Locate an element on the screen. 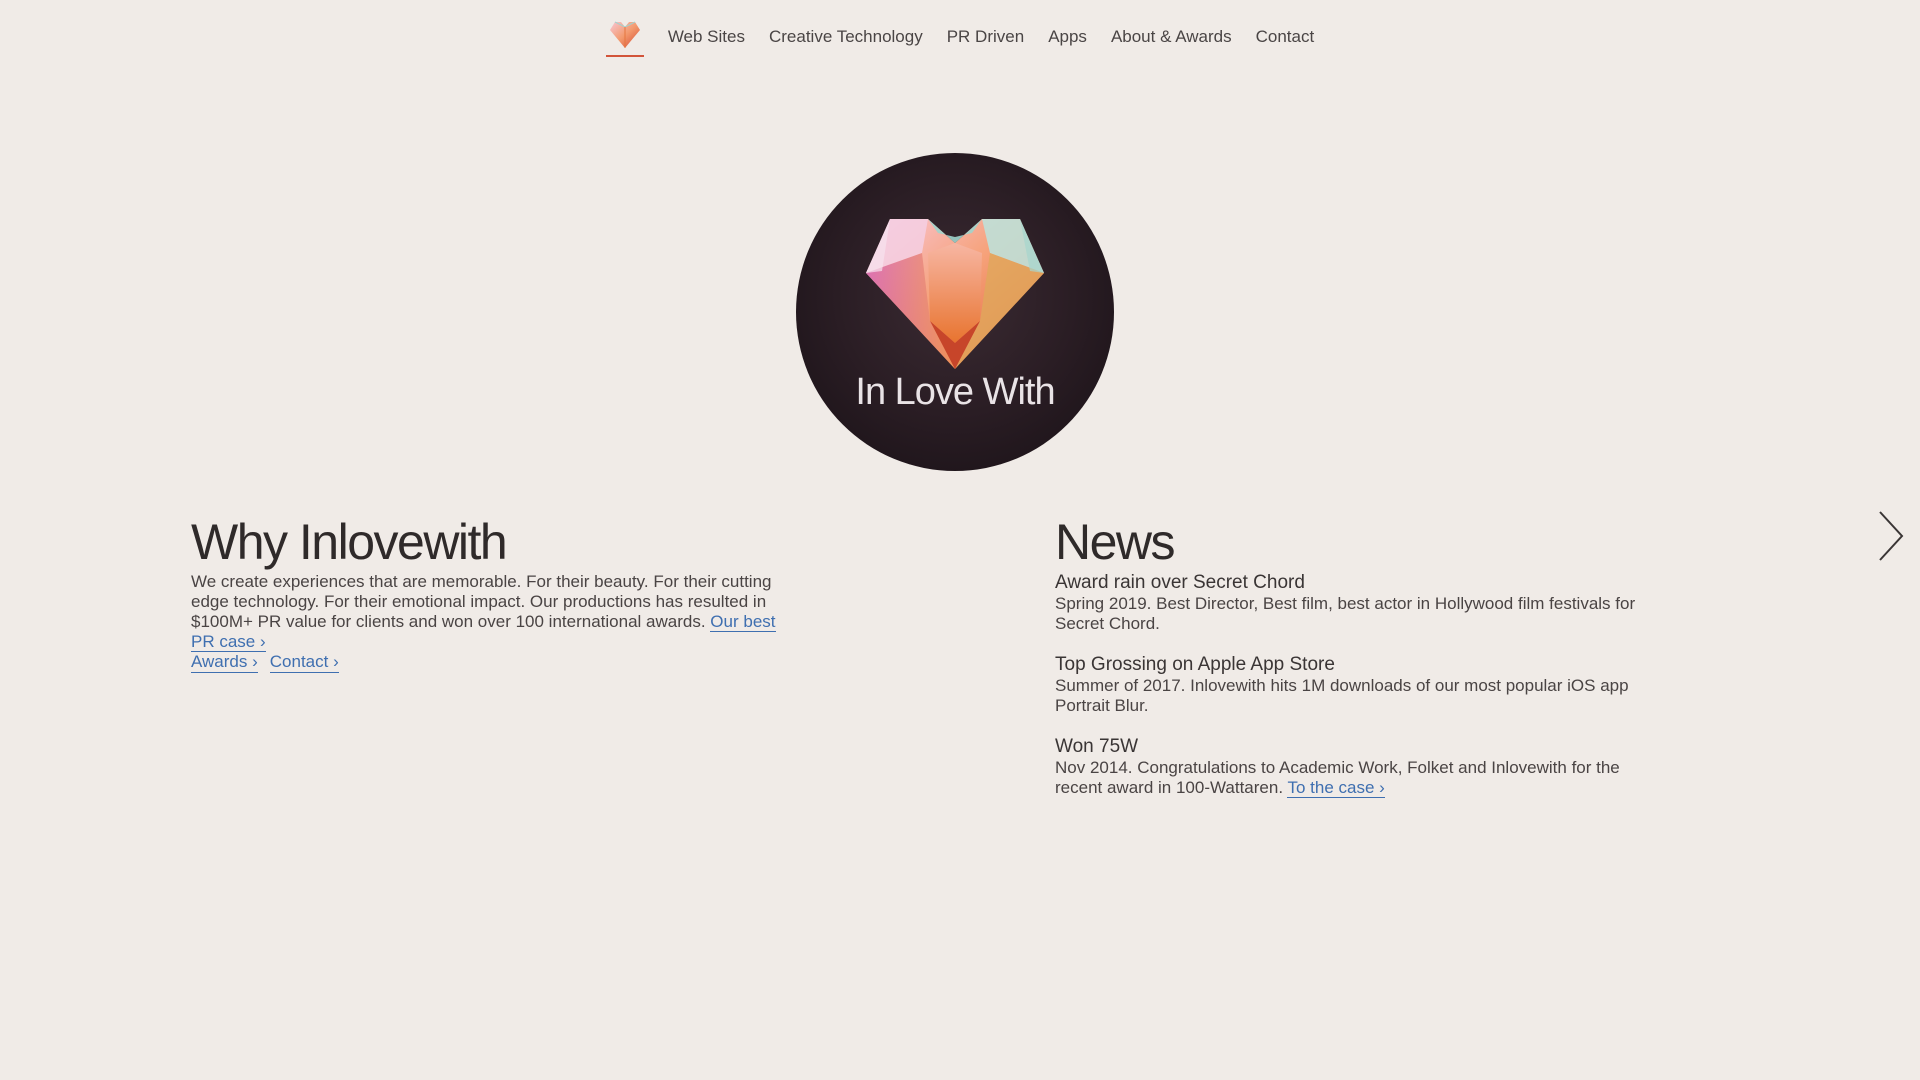 The image size is (1920, 1080). why-links: Awards › Contact › is located at coordinates (491, 662).